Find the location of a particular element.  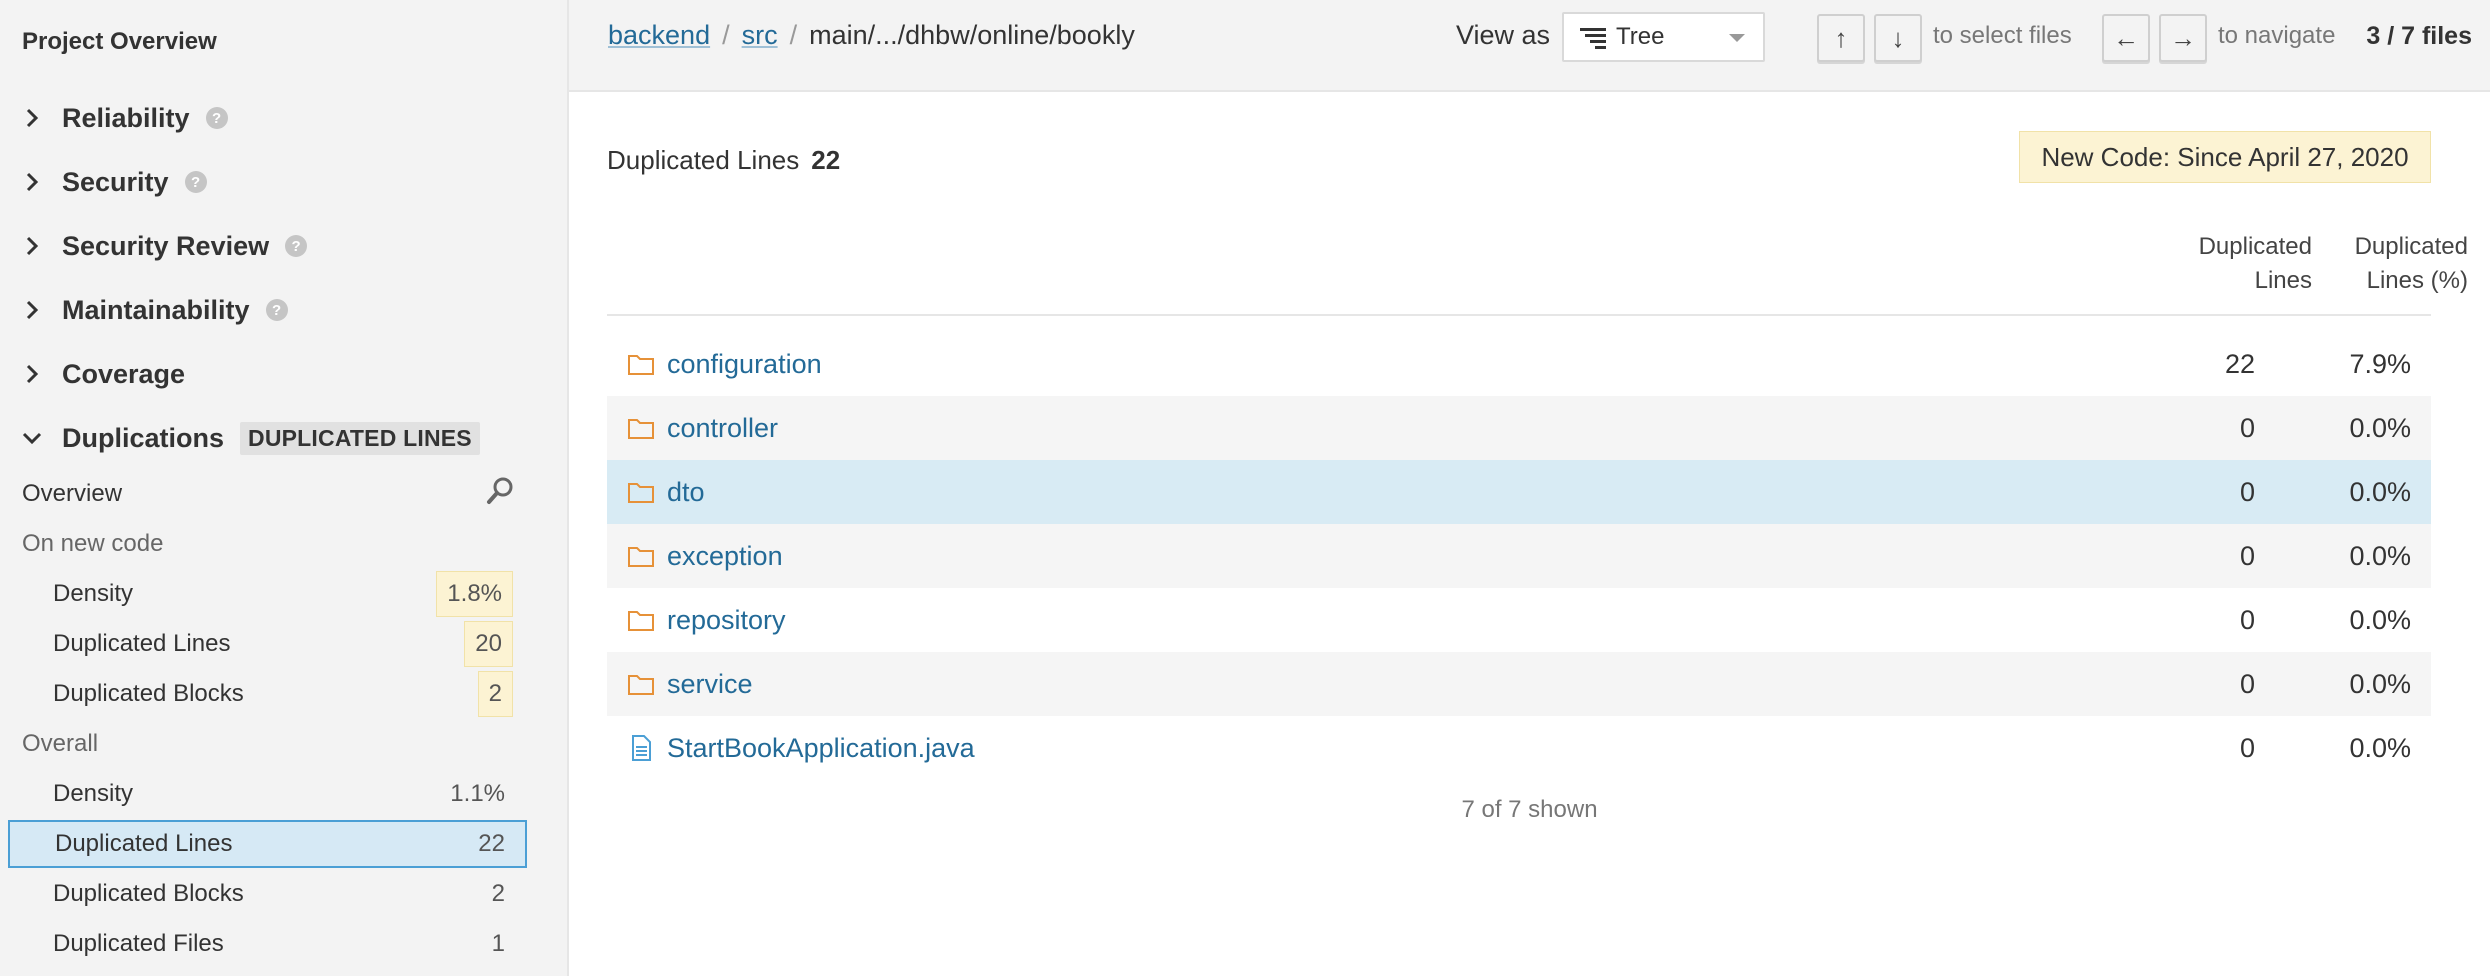

table-row: exception 0 0.0% is located at coordinates (1519, 556).